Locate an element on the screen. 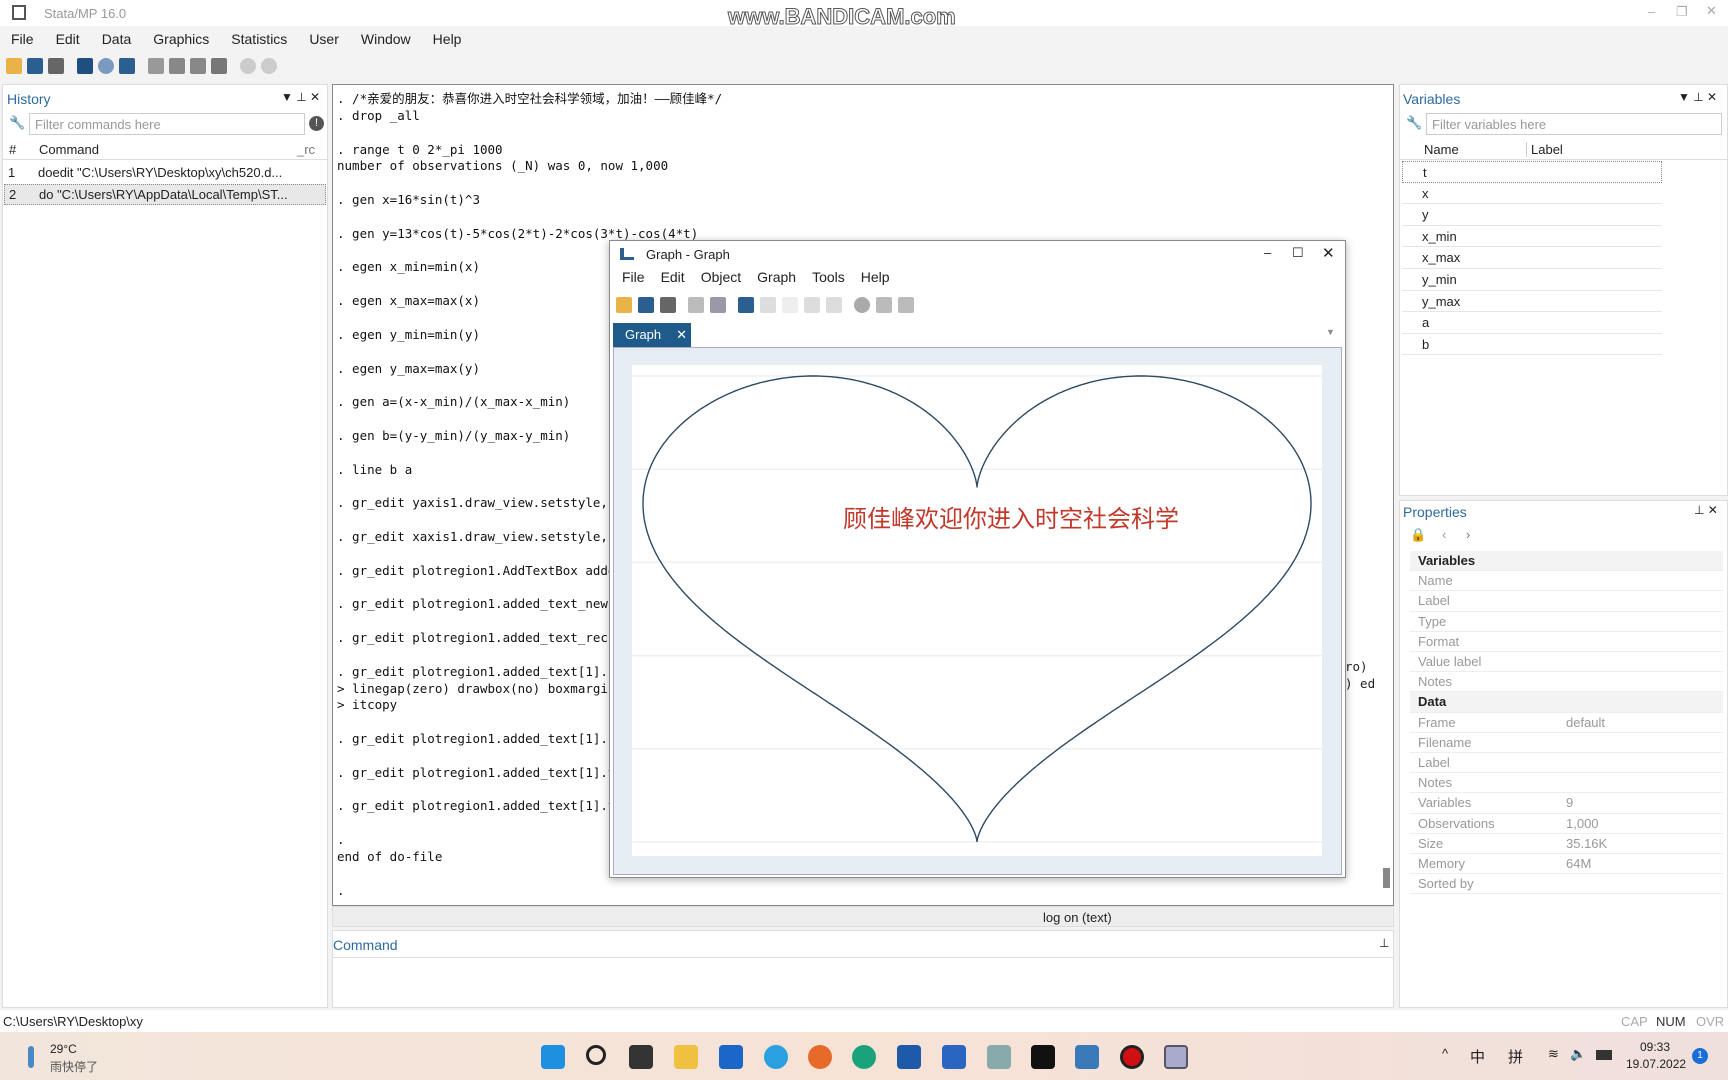 This screenshot has height=1080, width=1728. ie-icon is located at coordinates (776, 1057).